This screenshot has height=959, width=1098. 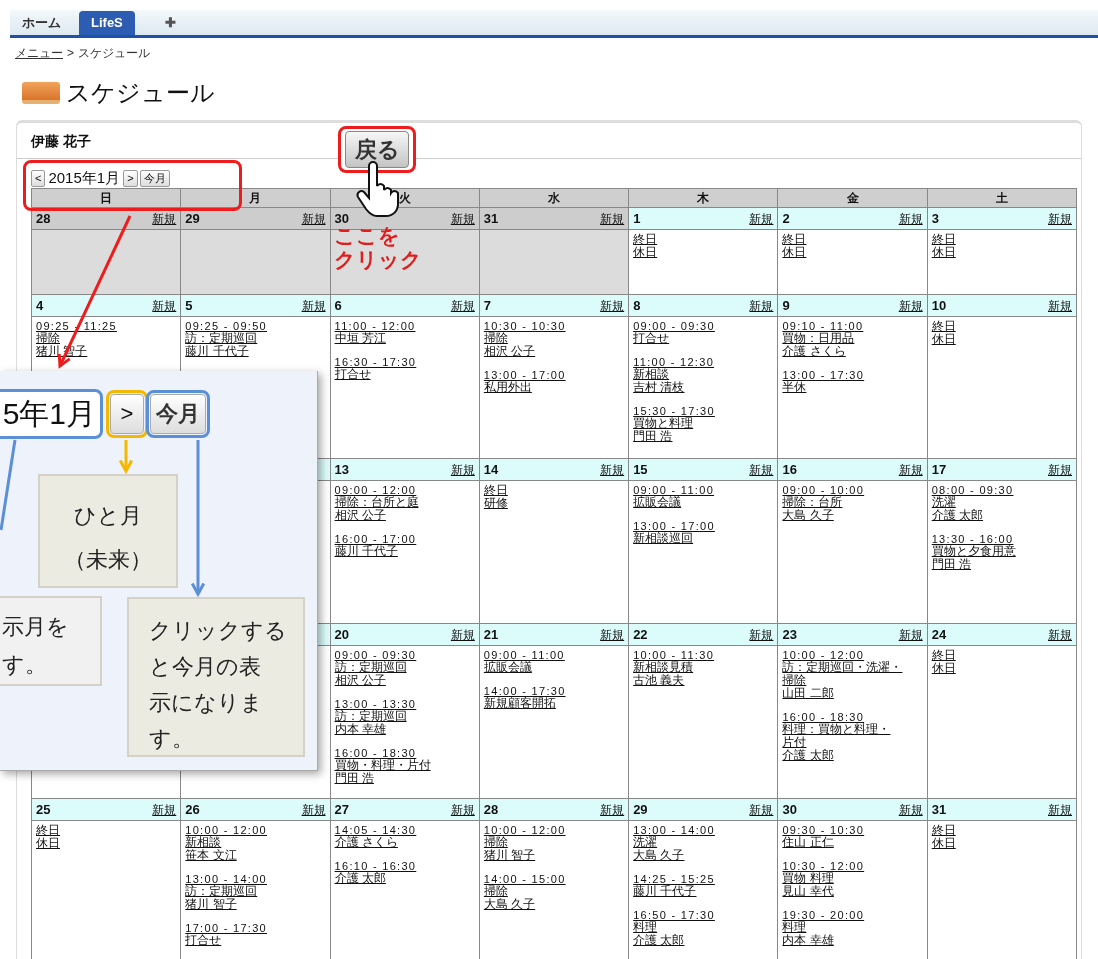 I want to click on event-link: 新相談, so click(x=703, y=374).